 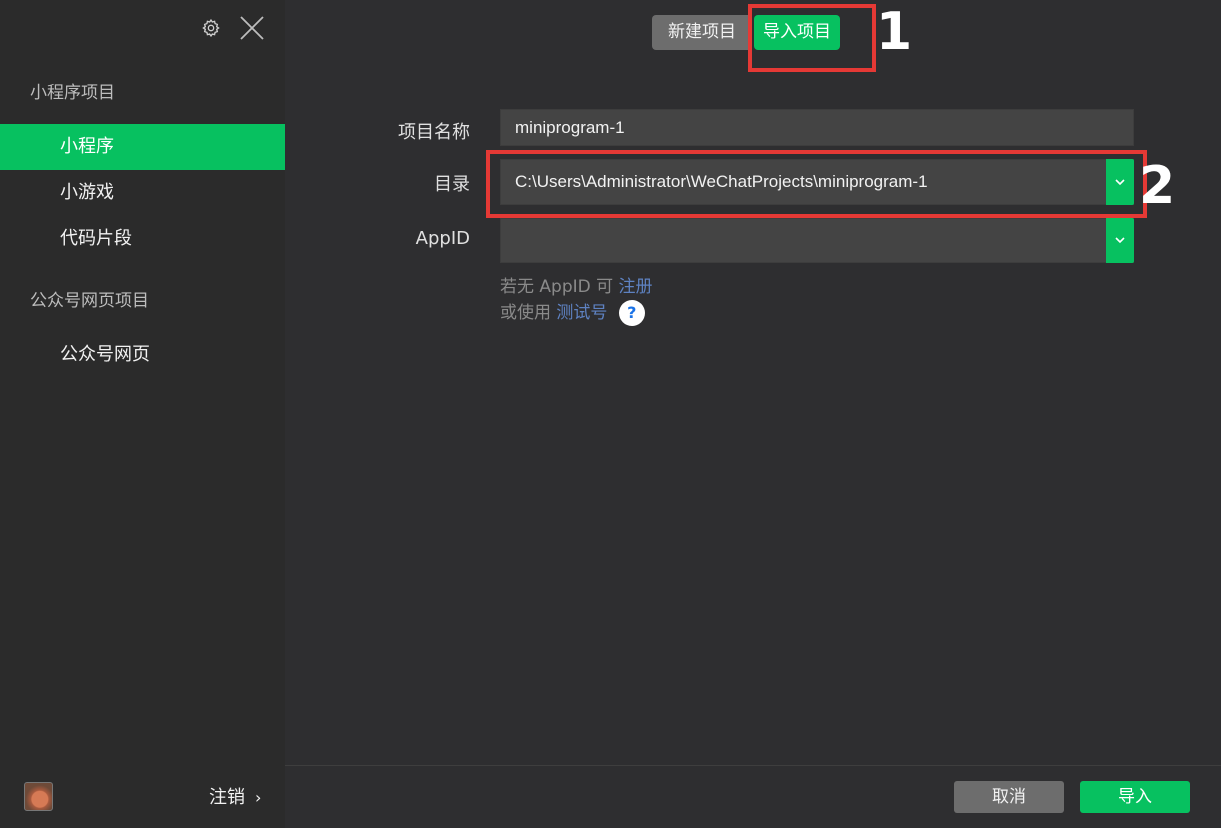 I want to click on appid-field, so click(x=817, y=240).